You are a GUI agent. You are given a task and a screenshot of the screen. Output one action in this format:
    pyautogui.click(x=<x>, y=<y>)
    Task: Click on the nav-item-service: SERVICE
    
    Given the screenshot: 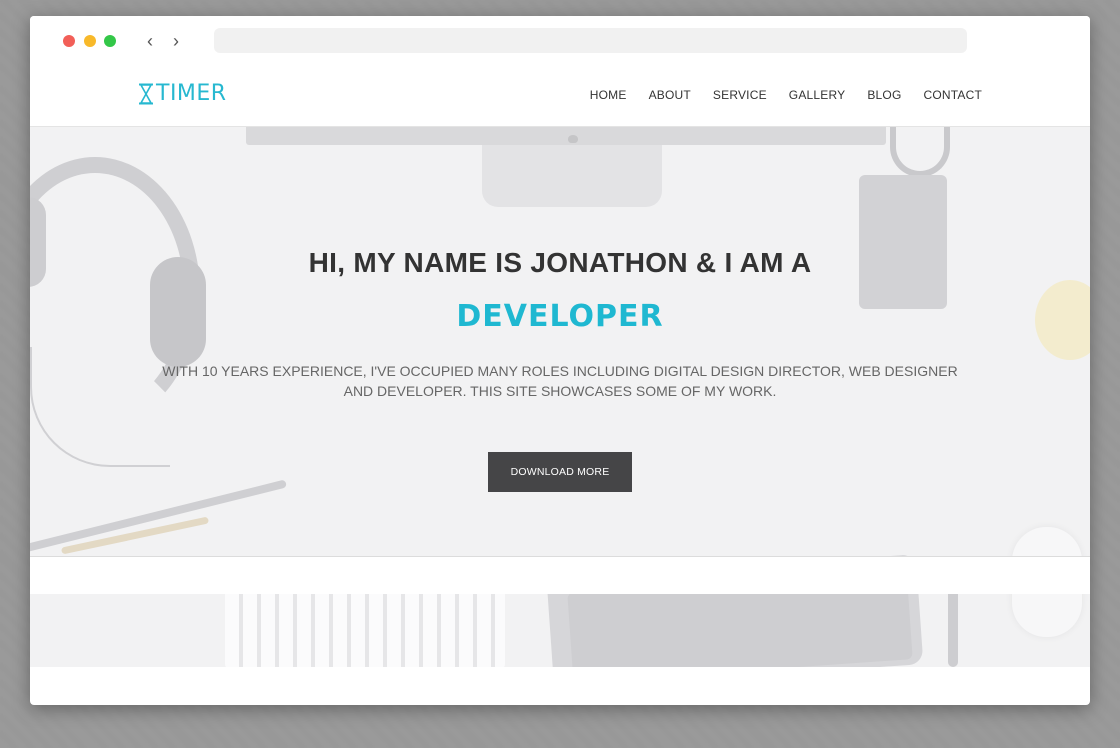 What is the action you would take?
    pyautogui.click(x=740, y=95)
    